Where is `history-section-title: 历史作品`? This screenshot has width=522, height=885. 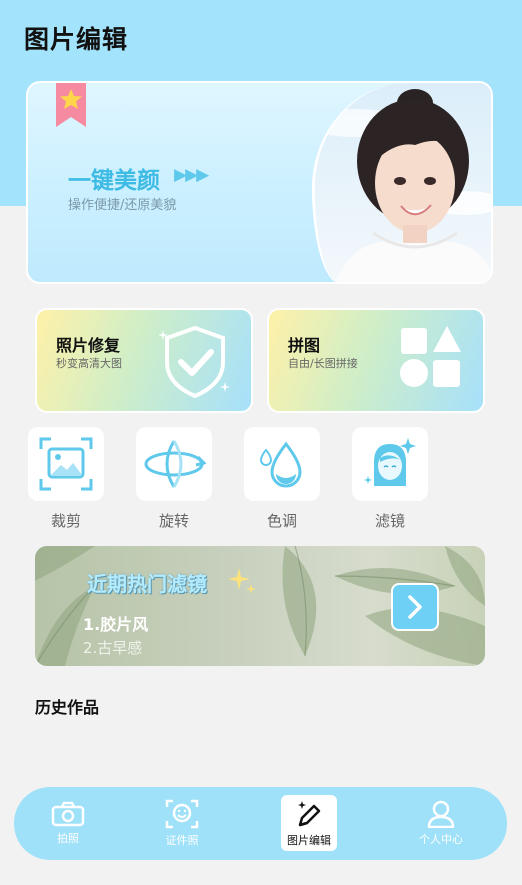 history-section-title: 历史作品 is located at coordinates (67, 707).